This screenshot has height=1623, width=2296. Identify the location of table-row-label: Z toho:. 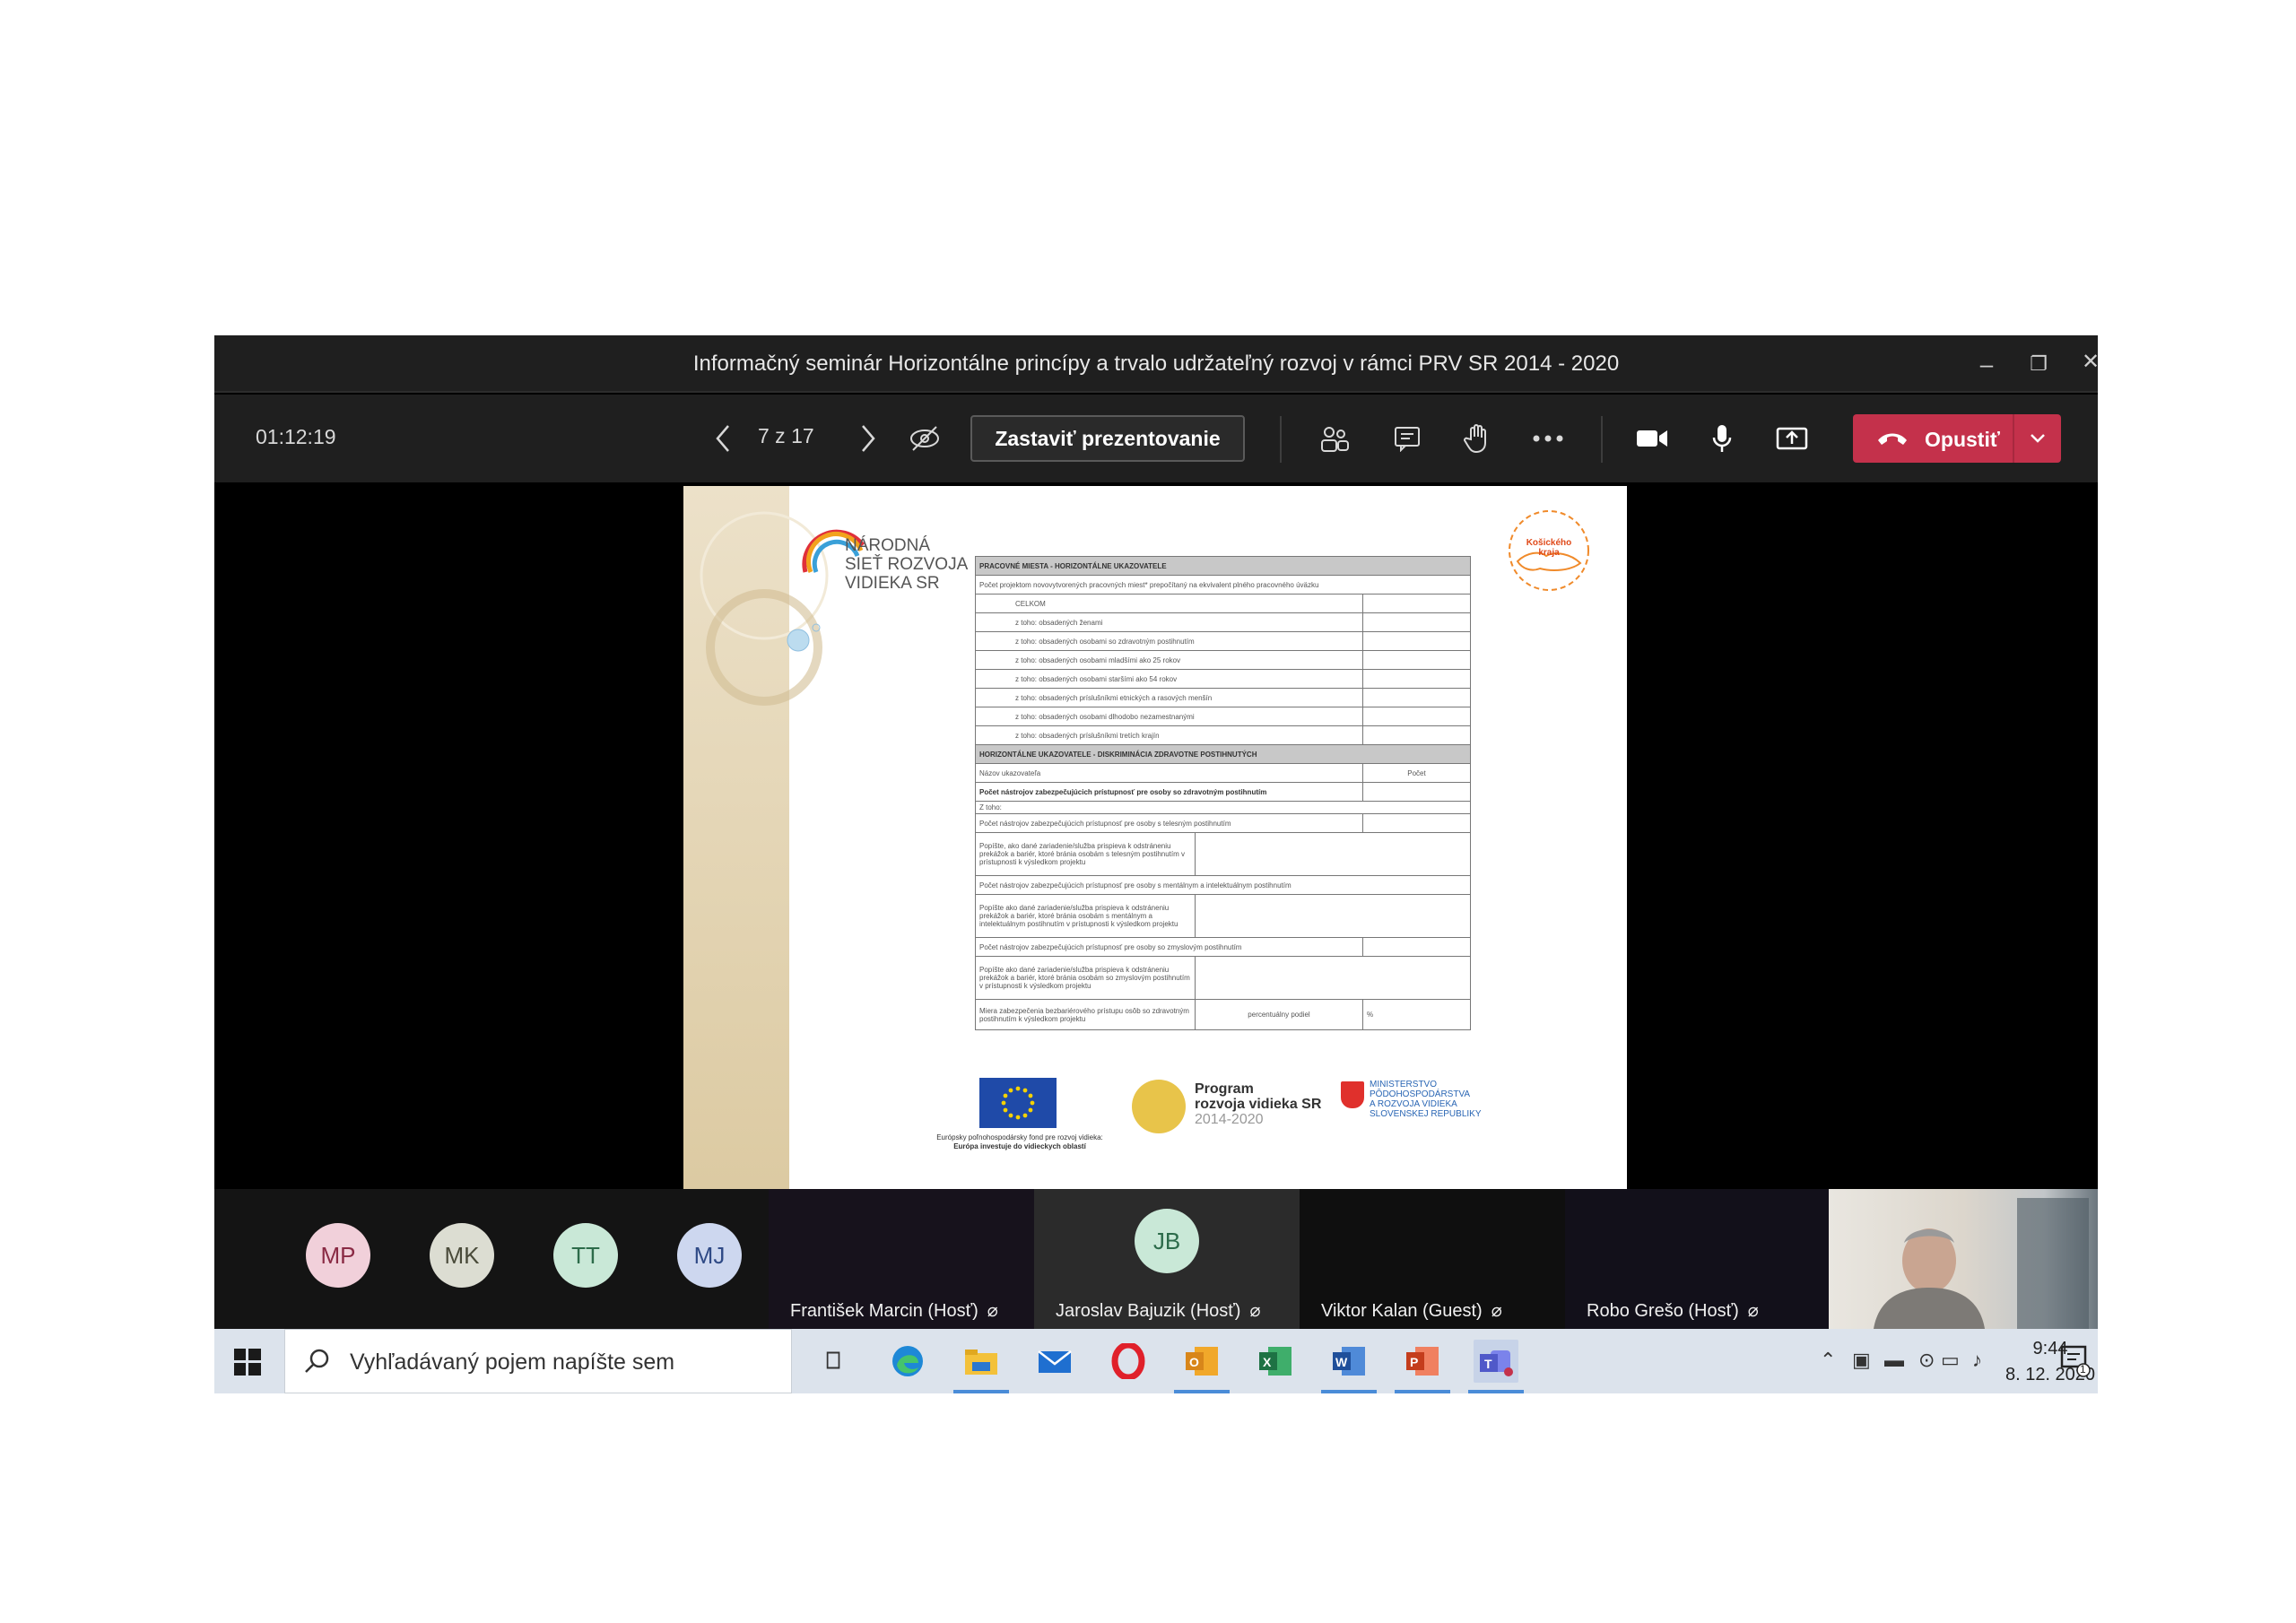
(1223, 807).